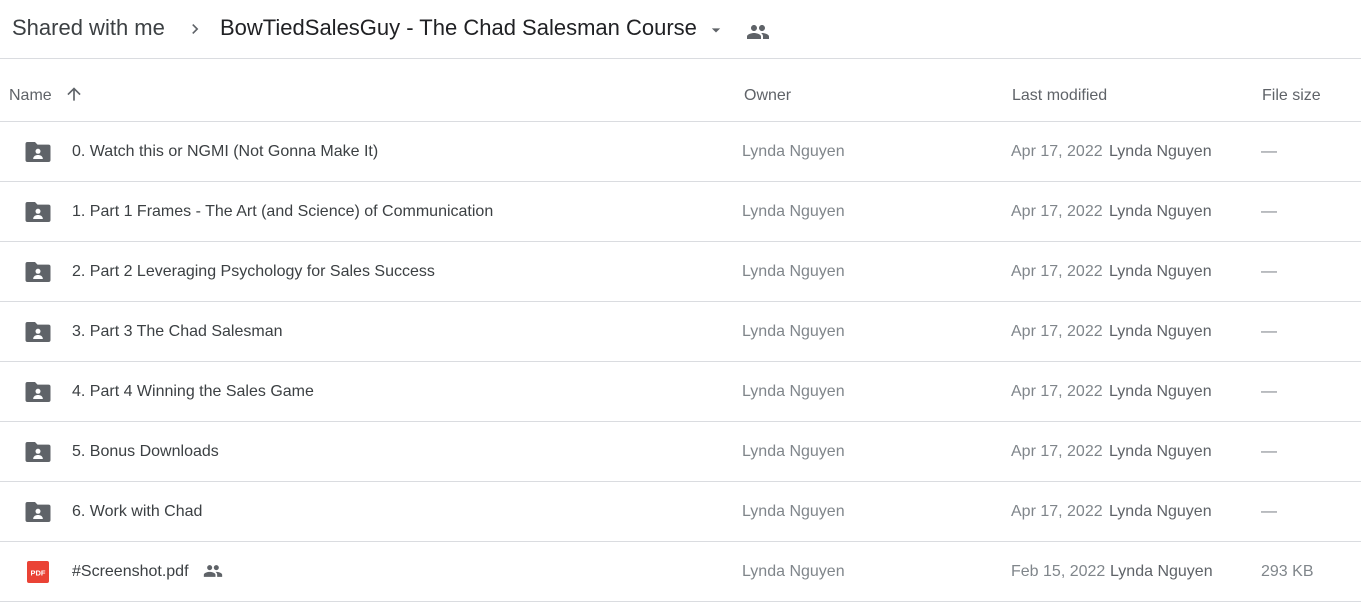 This screenshot has width=1361, height=603. I want to click on chevron-right-icon, so click(195, 29).